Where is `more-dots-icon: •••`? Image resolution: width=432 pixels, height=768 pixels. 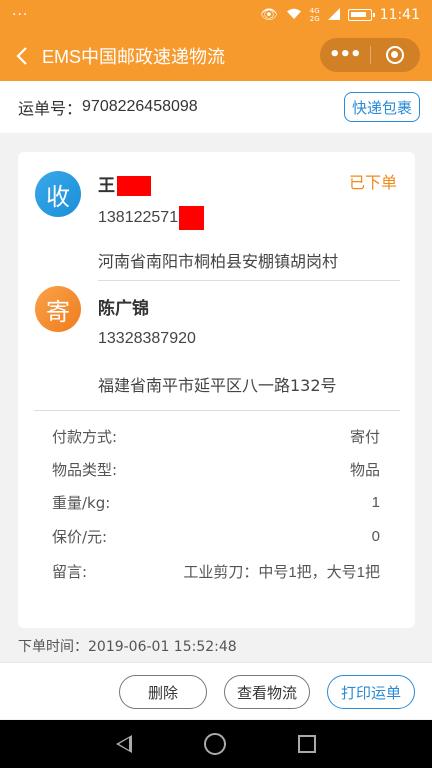
more-dots-icon: ••• is located at coordinates (345, 54).